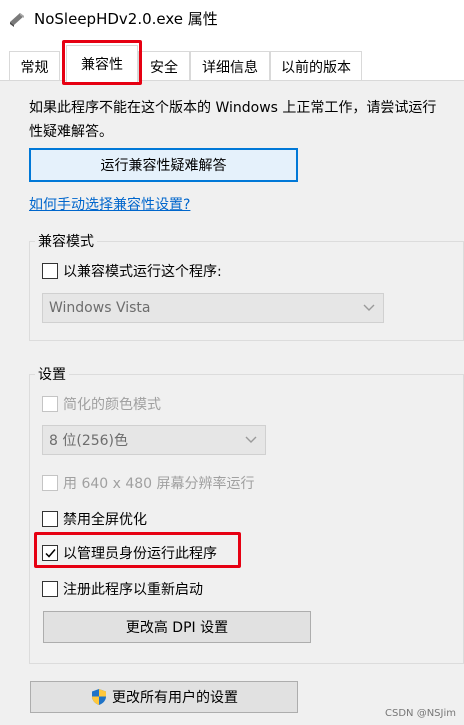  Describe the element at coordinates (109, 204) in the screenshot. I see `manual-compat-link: 如何手动选择兼容性设置?` at that location.